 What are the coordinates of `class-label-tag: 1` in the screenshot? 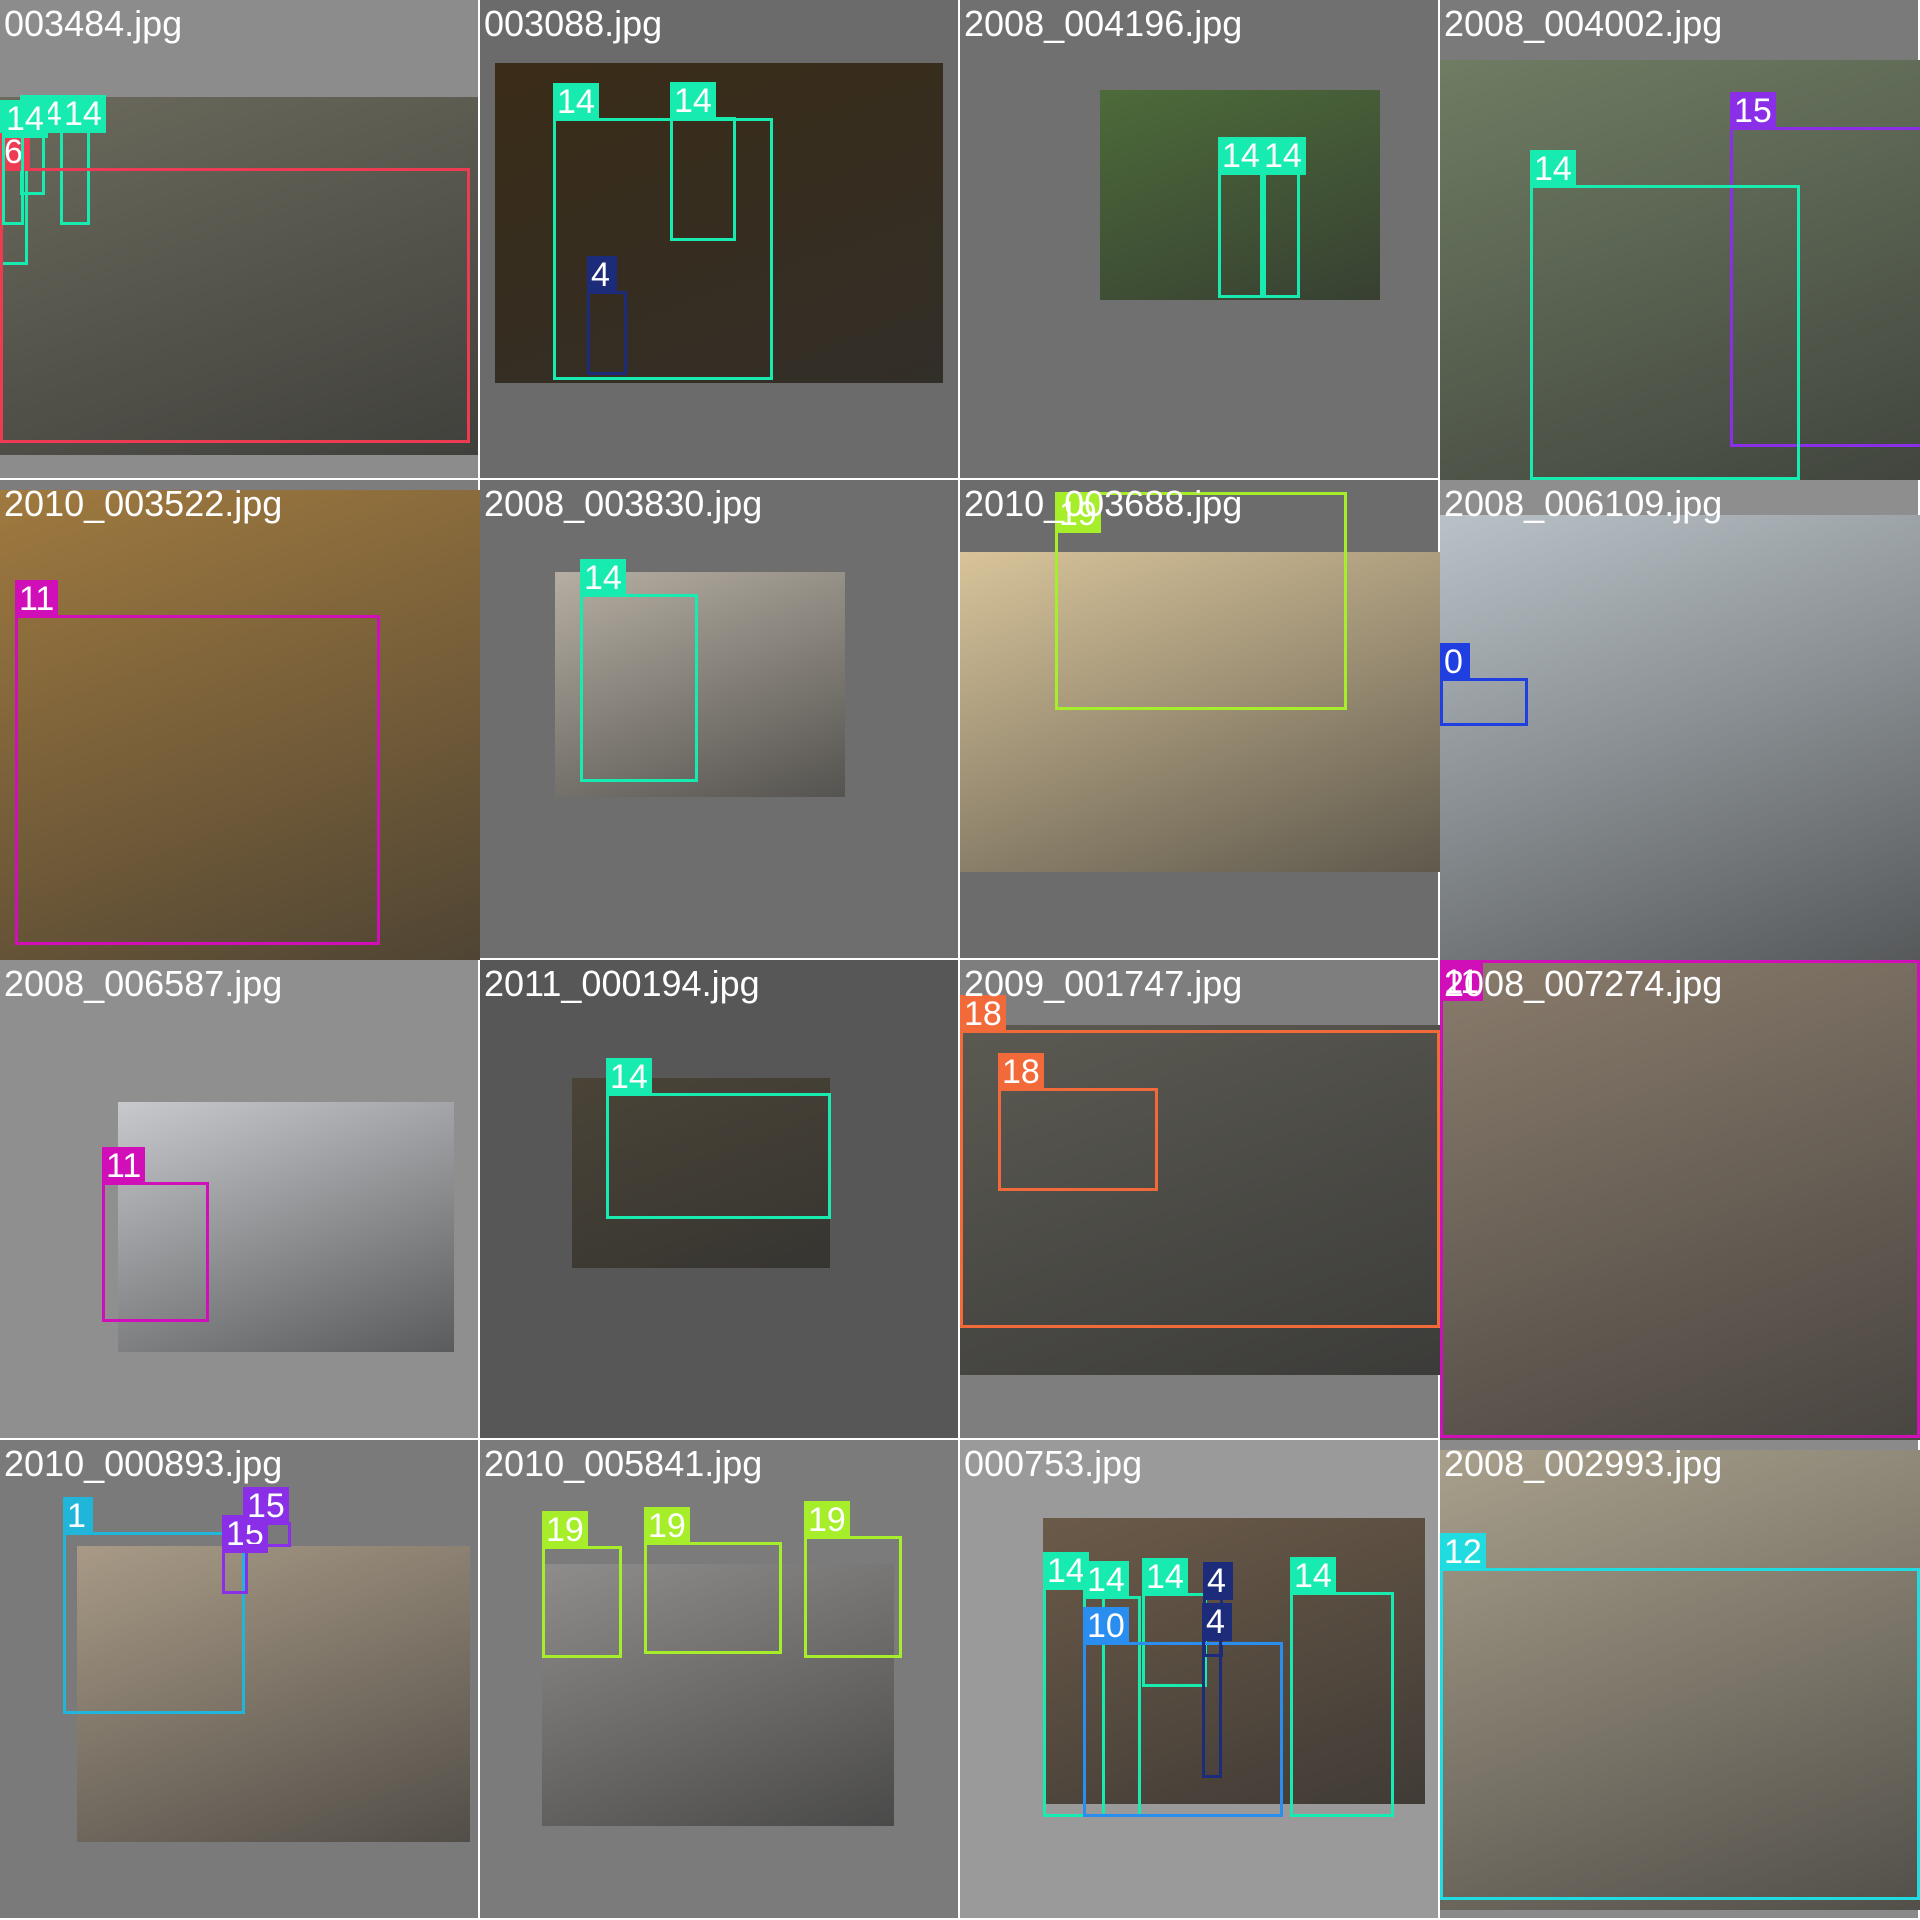 It's located at (78, 1516).